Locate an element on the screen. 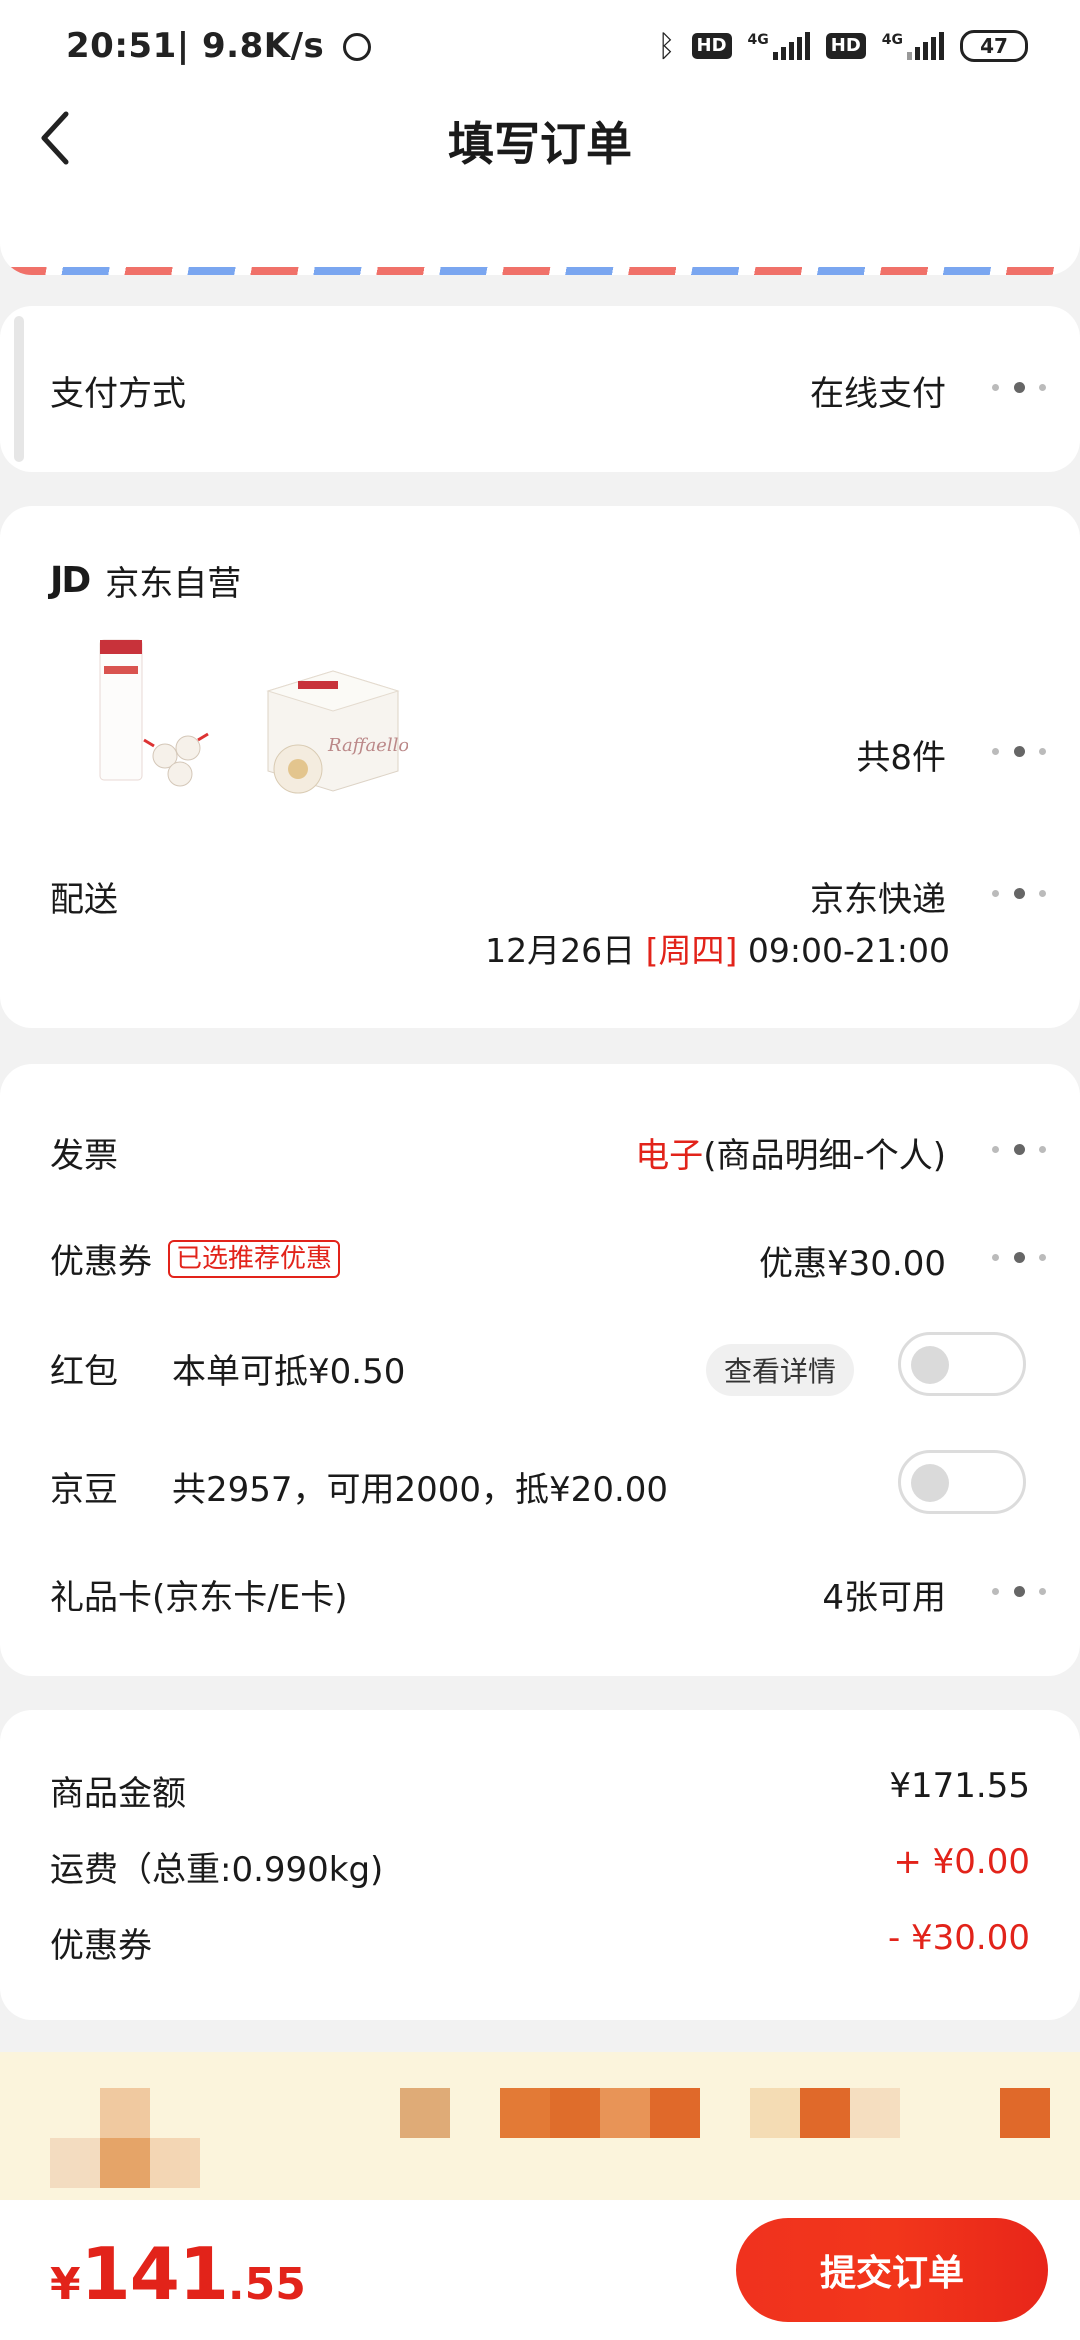  beans-label: 京豆 is located at coordinates (84, 1490).